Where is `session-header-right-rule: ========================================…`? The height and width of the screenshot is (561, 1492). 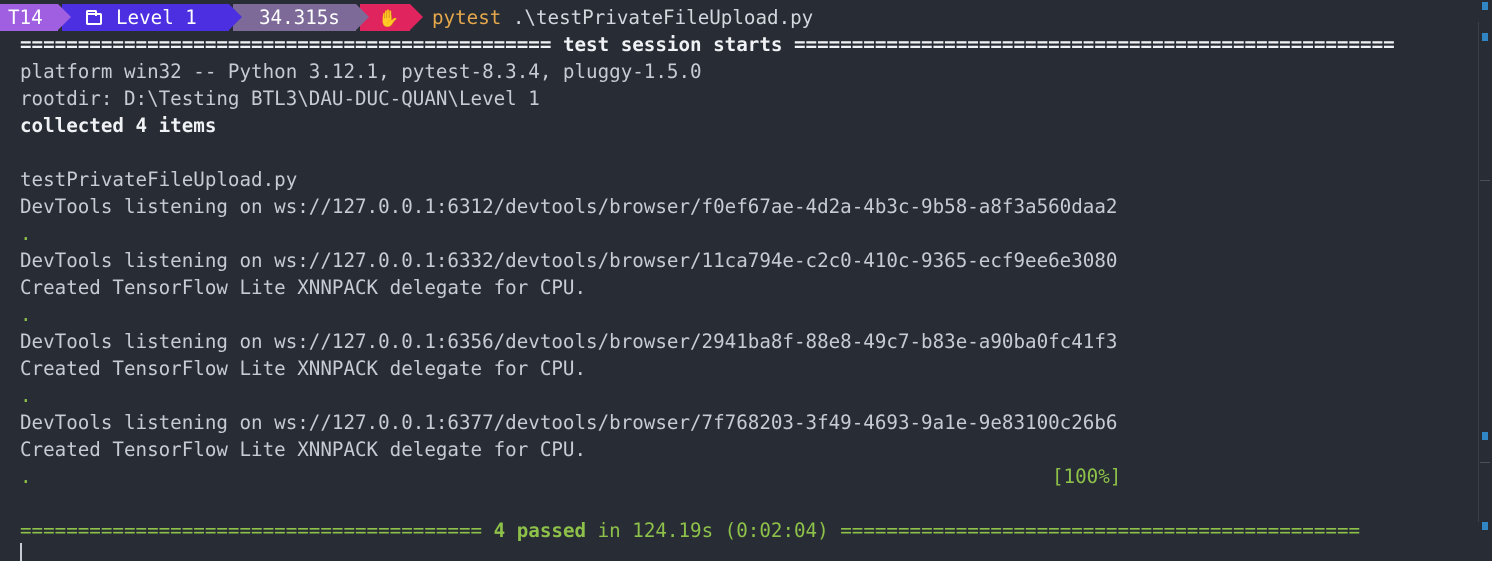
session-header-right-rule: ========================================… is located at coordinates (1088, 44).